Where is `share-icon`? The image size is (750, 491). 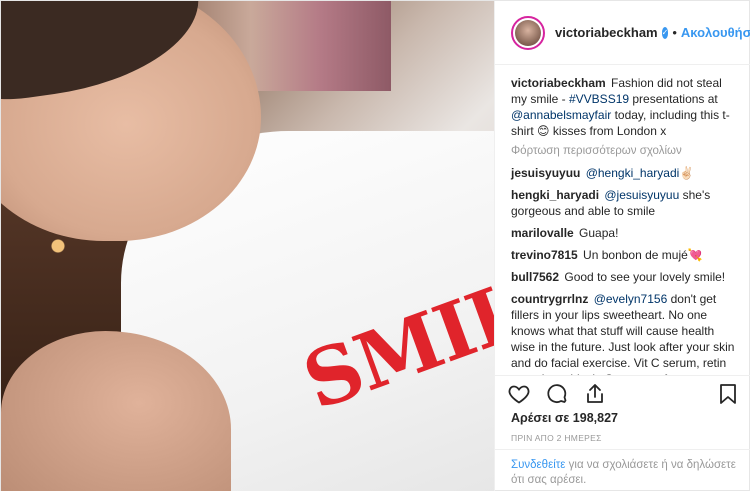 share-icon is located at coordinates (595, 394).